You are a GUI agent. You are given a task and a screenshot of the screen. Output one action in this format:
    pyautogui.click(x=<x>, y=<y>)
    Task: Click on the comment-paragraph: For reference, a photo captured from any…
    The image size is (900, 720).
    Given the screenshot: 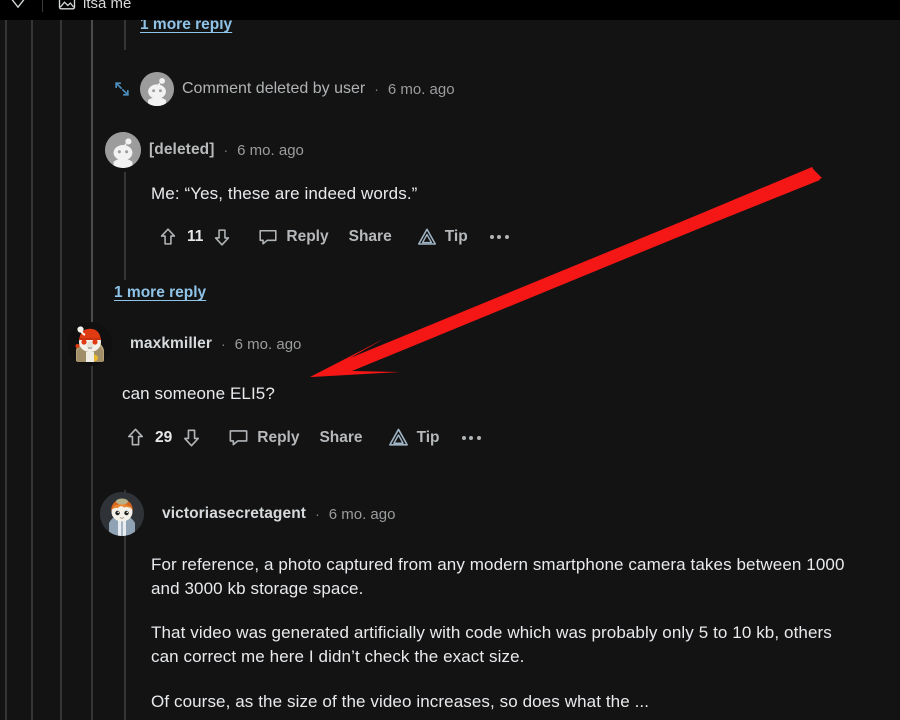 What is the action you would take?
    pyautogui.click(x=498, y=577)
    